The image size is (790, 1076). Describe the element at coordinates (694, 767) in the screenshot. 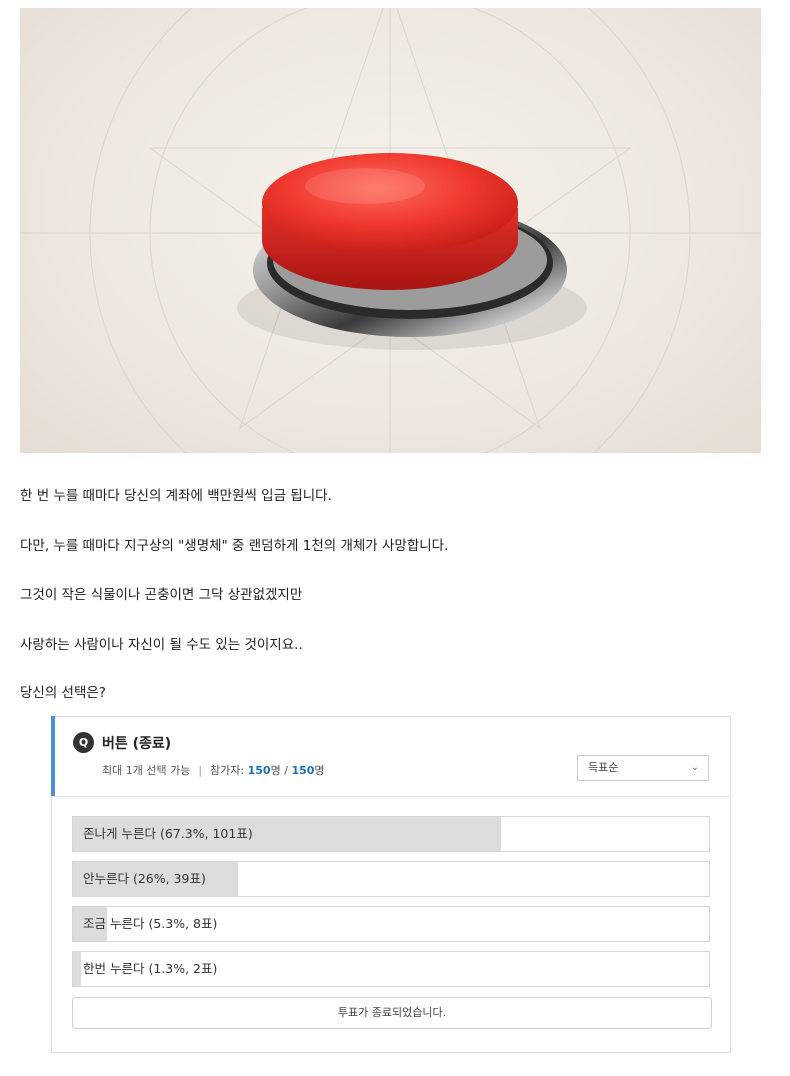

I see `chevron-down-icon: ⌄` at that location.